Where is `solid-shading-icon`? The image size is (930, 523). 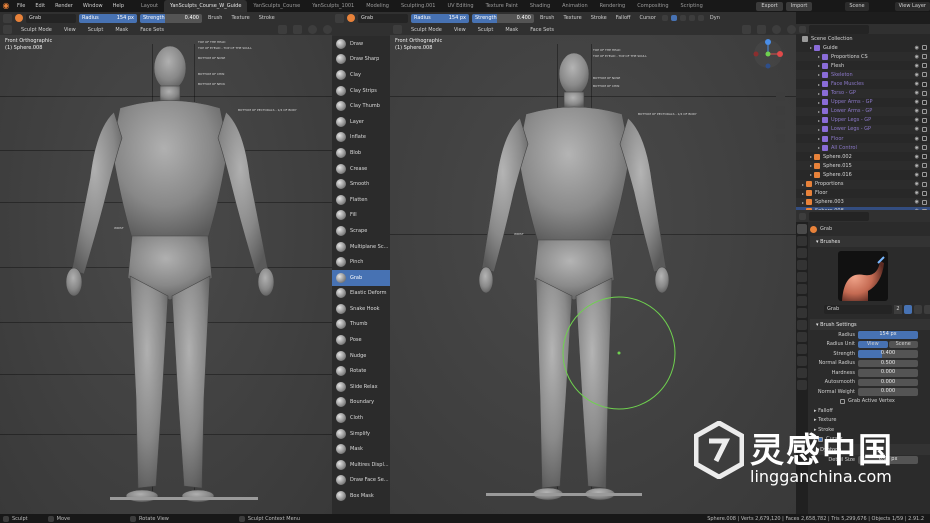 solid-shading-icon is located at coordinates (776, 29).